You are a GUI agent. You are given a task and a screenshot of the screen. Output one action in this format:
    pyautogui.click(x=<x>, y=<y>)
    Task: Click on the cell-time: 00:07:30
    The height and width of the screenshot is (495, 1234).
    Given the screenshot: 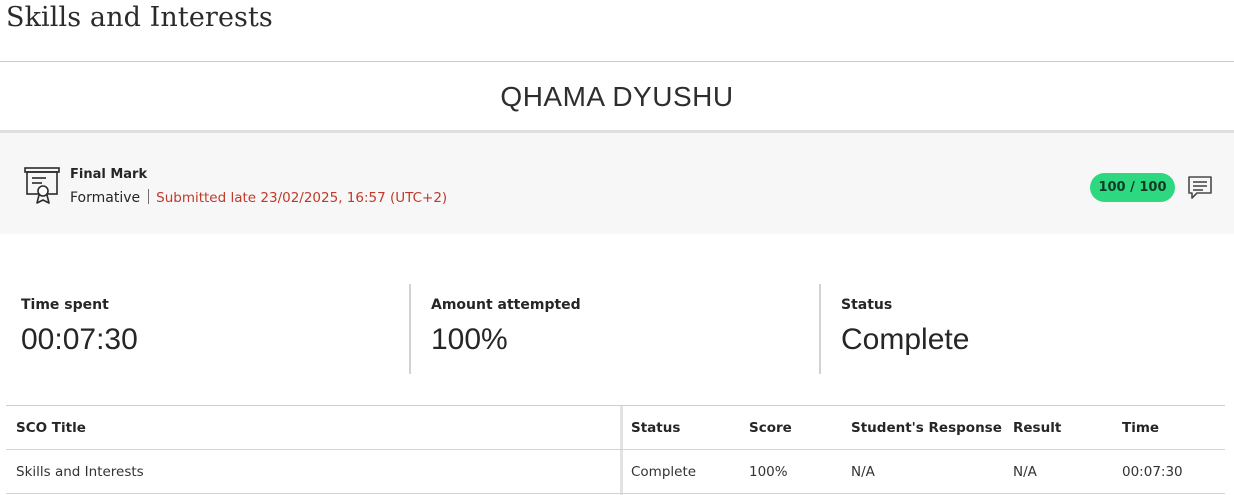 What is the action you would take?
    pyautogui.click(x=1152, y=472)
    